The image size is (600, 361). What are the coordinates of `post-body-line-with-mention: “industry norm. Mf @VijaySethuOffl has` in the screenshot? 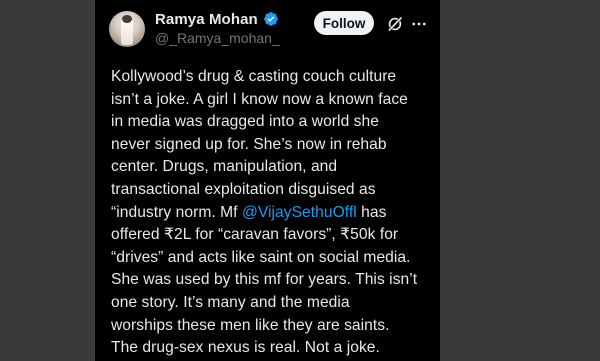 It's located at (275, 213).